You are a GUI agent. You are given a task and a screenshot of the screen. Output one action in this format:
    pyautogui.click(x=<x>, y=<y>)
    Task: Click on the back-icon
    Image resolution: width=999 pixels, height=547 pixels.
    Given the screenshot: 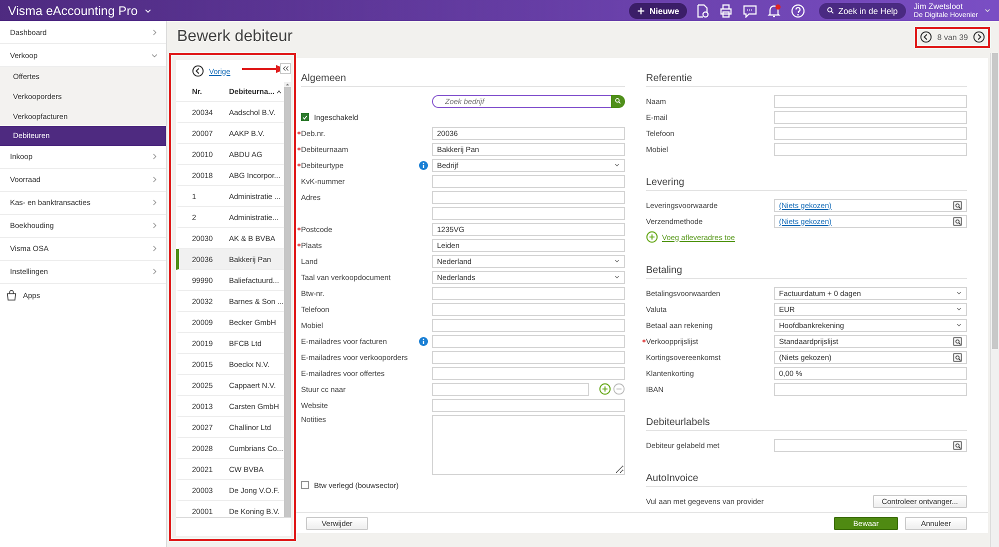 What is the action you would take?
    pyautogui.click(x=198, y=71)
    